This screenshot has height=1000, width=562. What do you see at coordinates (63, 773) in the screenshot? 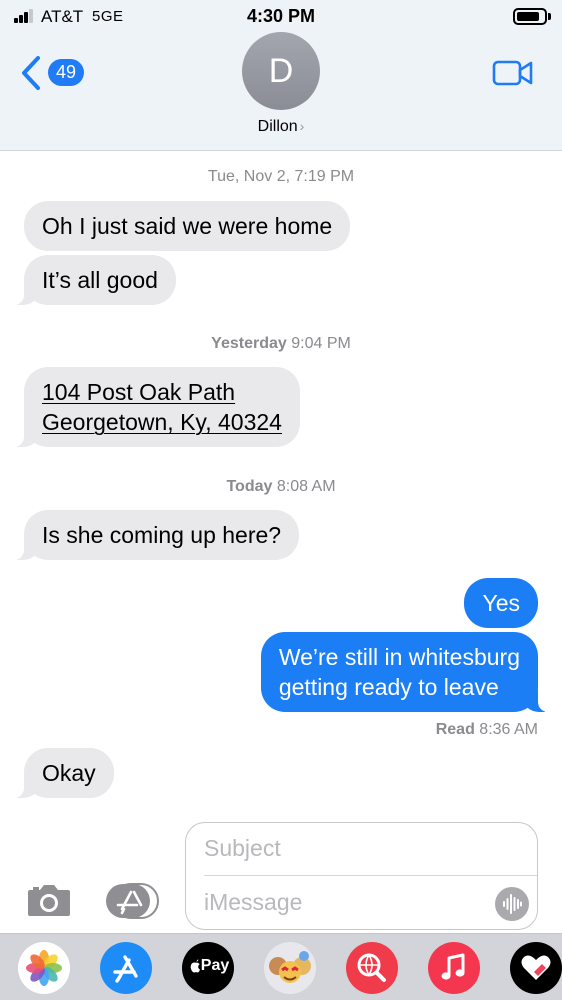
I see `message-bubble-incoming: Okay` at bounding box center [63, 773].